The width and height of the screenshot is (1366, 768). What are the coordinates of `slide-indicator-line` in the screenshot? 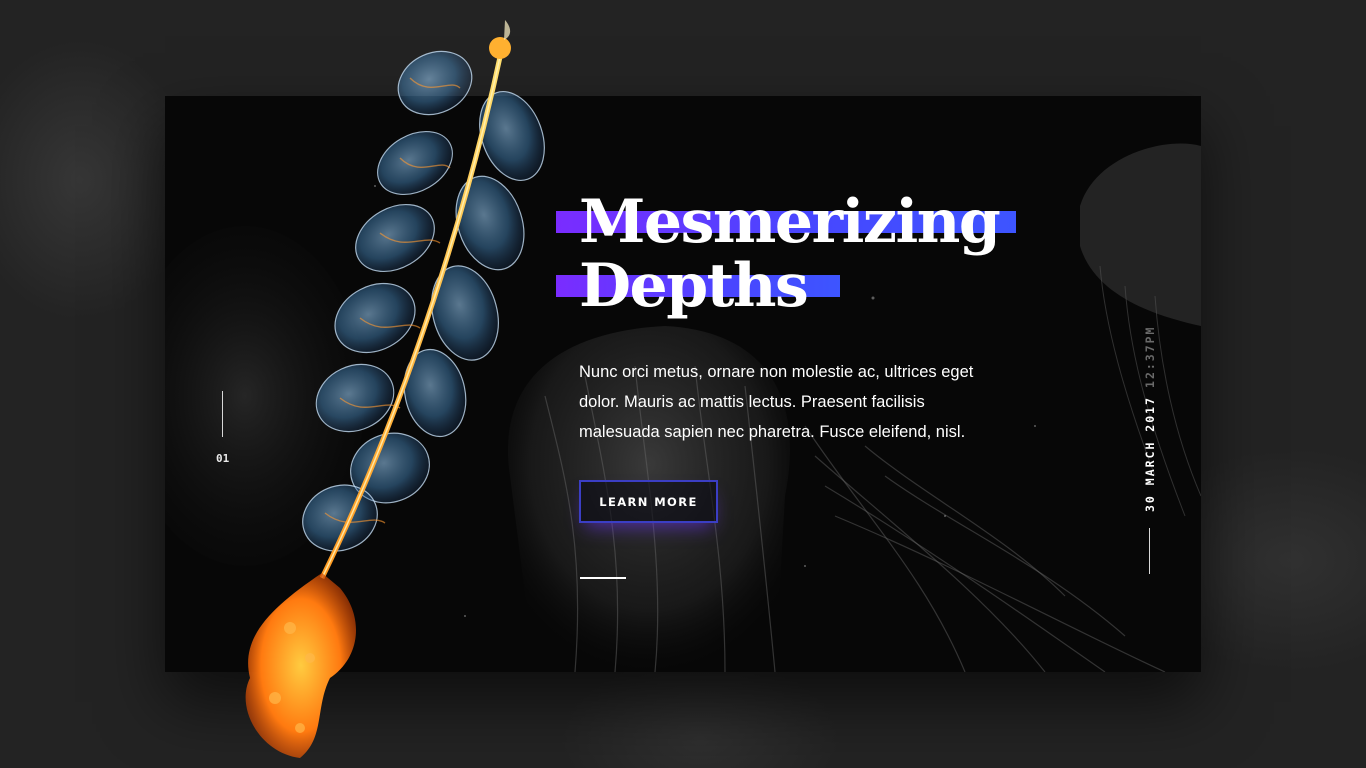 It's located at (222, 414).